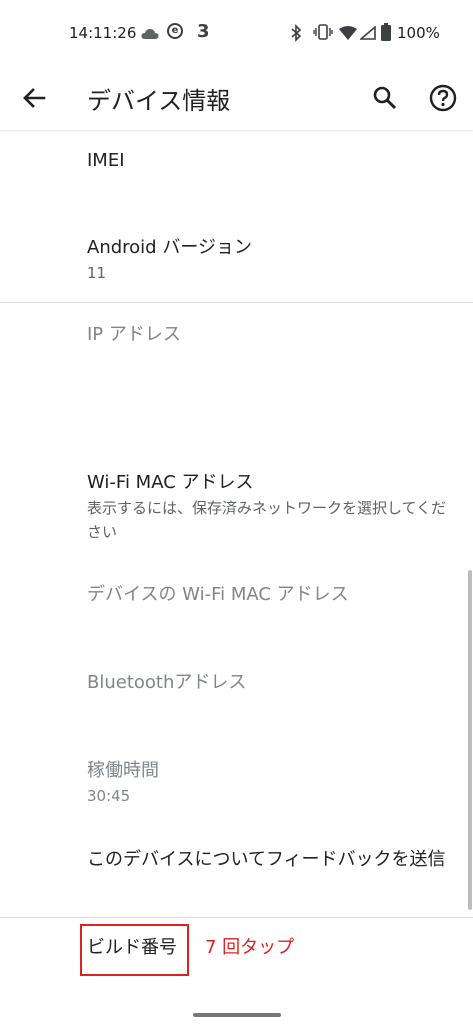 The width and height of the screenshot is (473, 1024). Describe the element at coordinates (134, 334) in the screenshot. I see `pref-title: IP アドレス` at that location.